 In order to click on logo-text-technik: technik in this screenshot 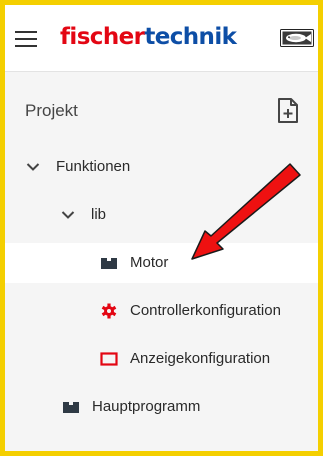, I will do `click(190, 37)`.